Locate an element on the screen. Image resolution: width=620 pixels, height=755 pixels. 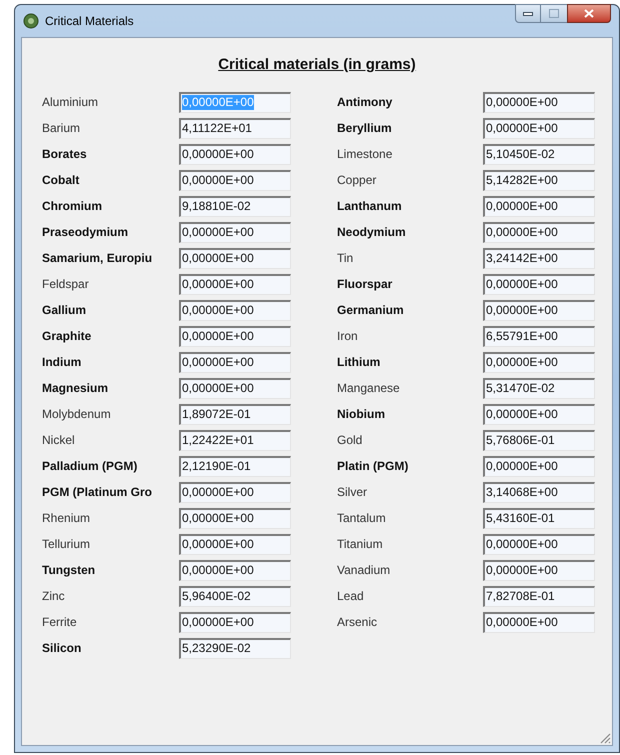
material-label: Ferrite is located at coordinates (60, 622).